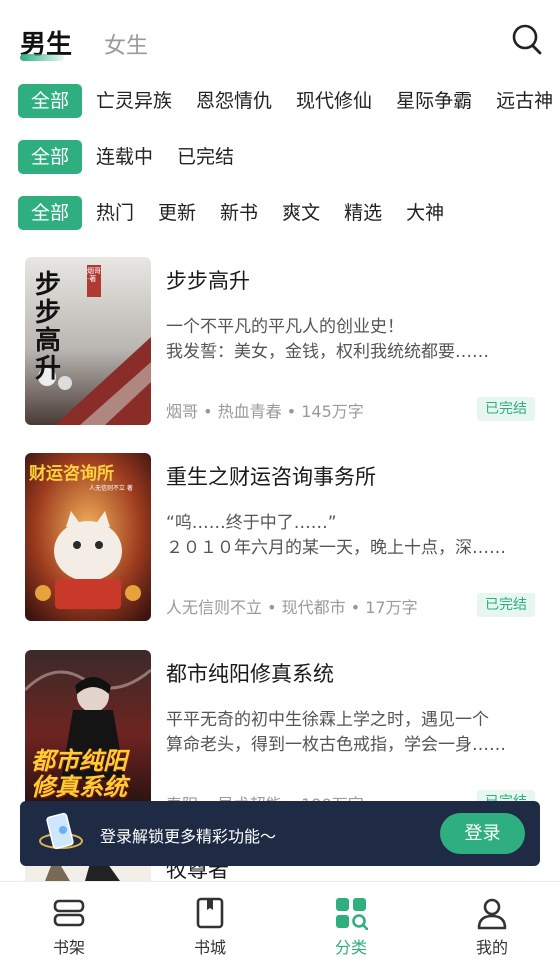 This screenshot has height=971, width=560. I want to click on status-chip-all: 全部, so click(50, 157).